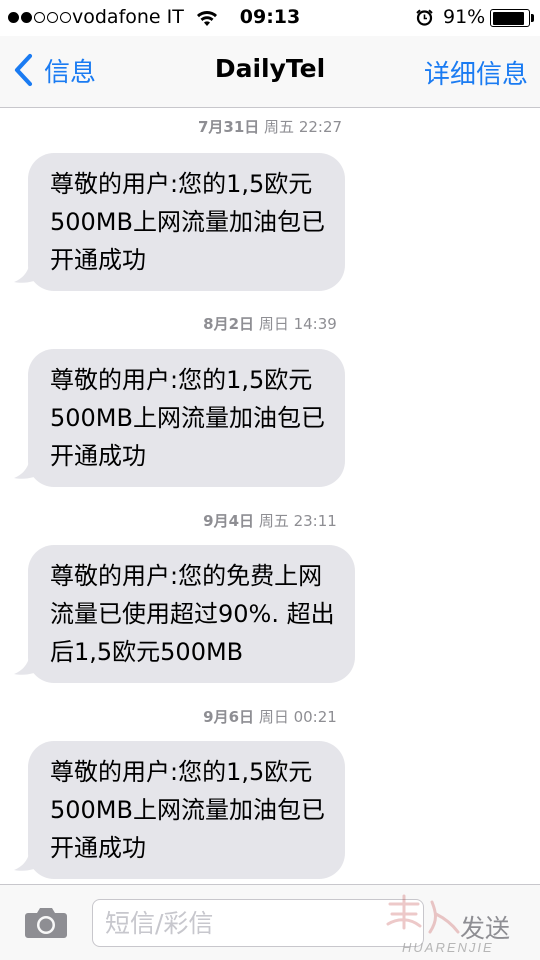 This screenshot has height=960, width=540. What do you see at coordinates (147, 652) in the screenshot?
I see `message-text-line: 后1,5欧元500MB` at bounding box center [147, 652].